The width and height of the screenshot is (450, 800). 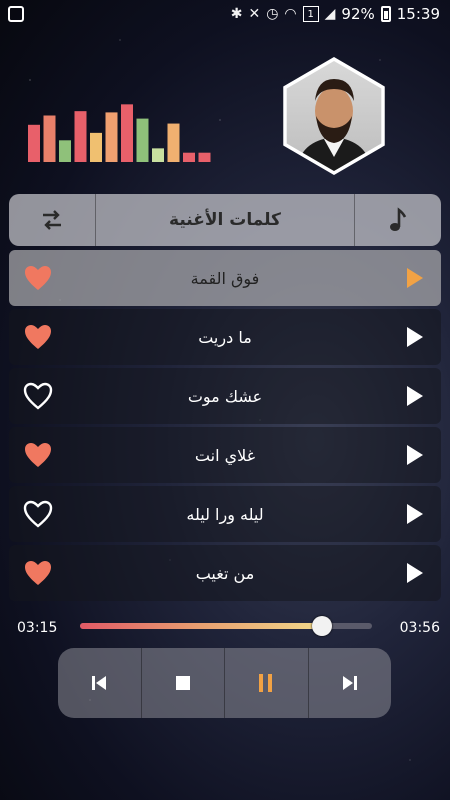 I want to click on song-row: من تغيب, so click(x=225, y=573).